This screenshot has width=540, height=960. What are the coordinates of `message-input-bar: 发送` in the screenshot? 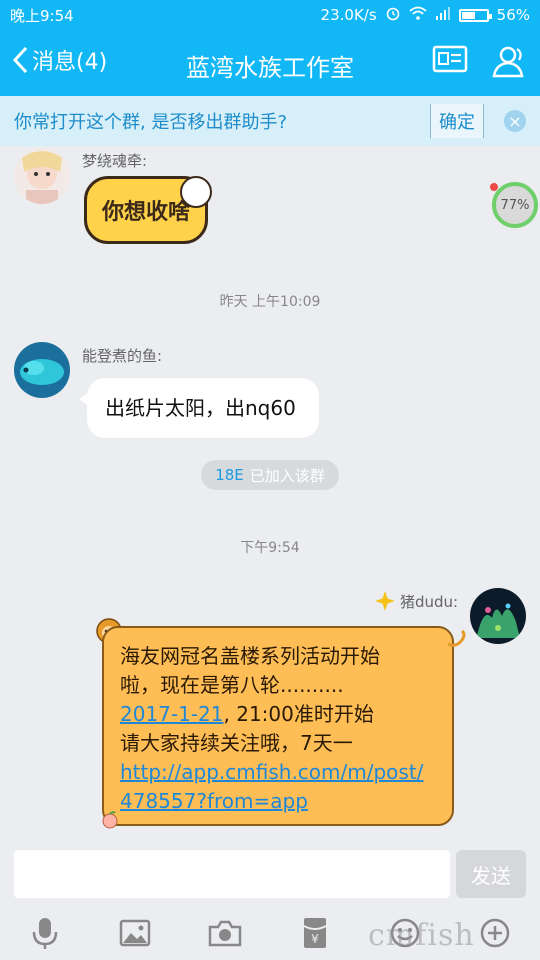 It's located at (270, 873).